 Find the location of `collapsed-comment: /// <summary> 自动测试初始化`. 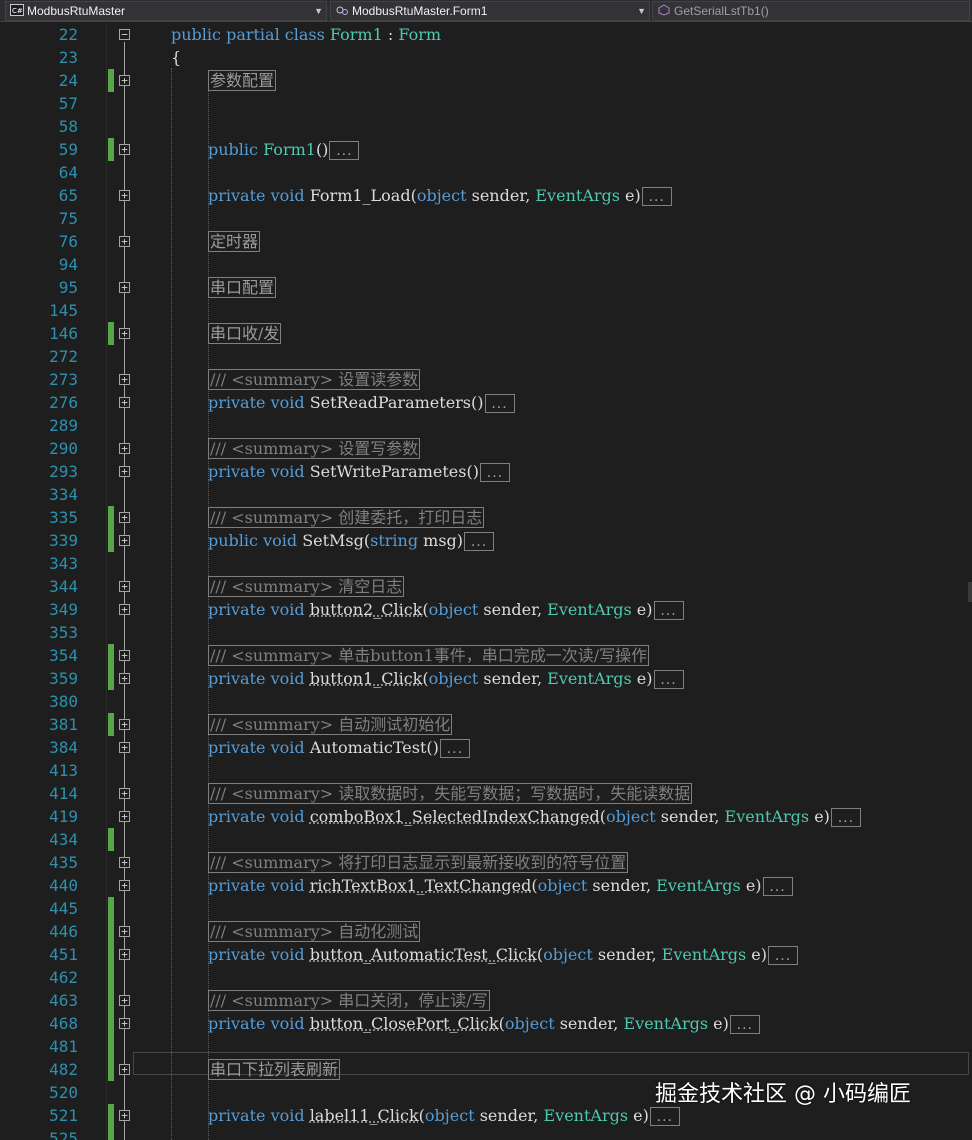

collapsed-comment: /// <summary> 自动测试初始化 is located at coordinates (330, 724).